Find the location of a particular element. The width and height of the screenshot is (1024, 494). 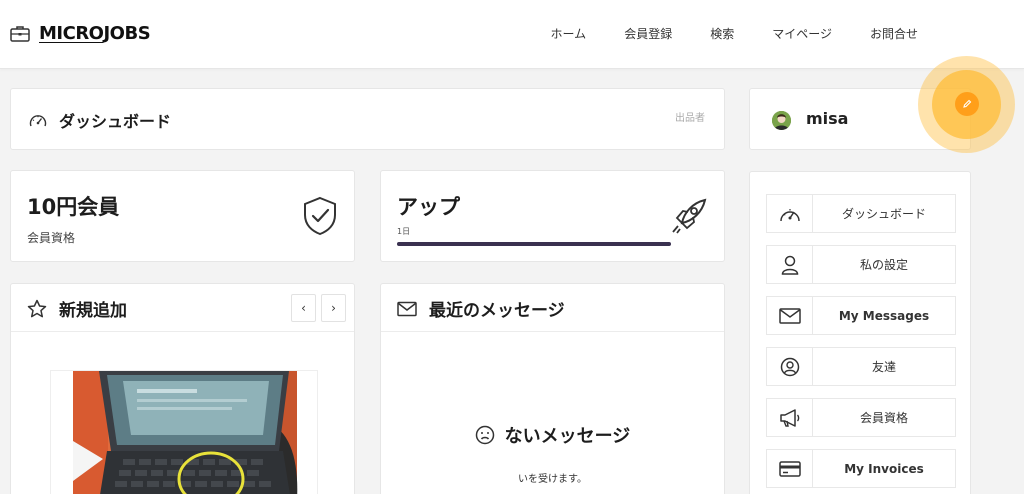

star-icon is located at coordinates (37, 309).